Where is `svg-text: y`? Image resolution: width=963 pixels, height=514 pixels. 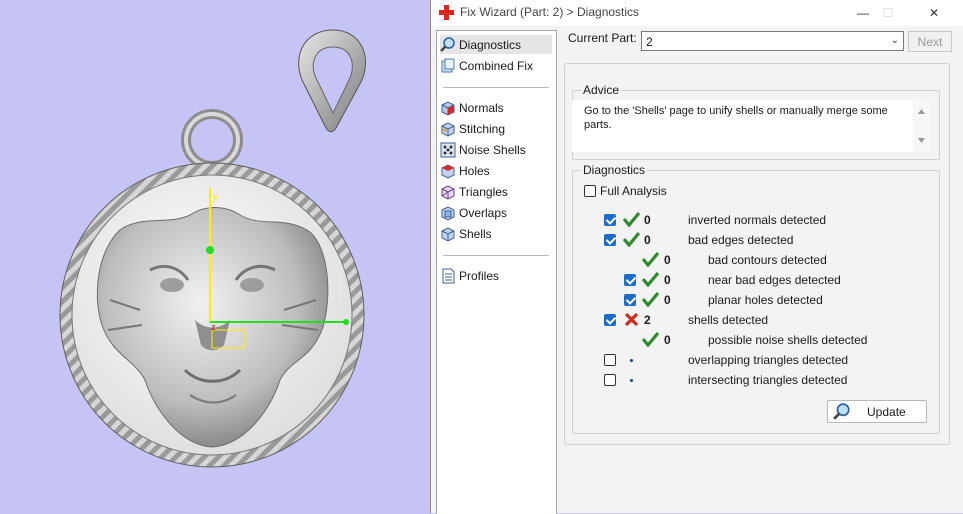 svg-text: y is located at coordinates (215, 197).